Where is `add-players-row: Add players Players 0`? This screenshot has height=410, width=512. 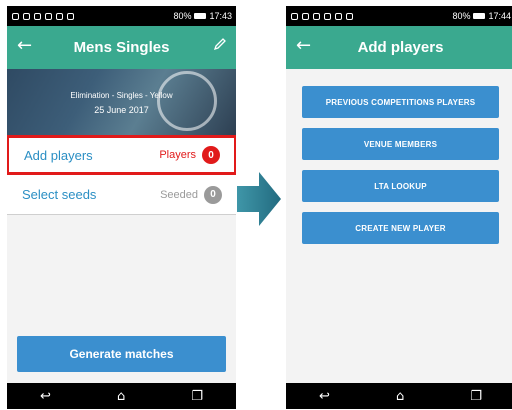
add-players-row: Add players Players 0 is located at coordinates (121, 155).